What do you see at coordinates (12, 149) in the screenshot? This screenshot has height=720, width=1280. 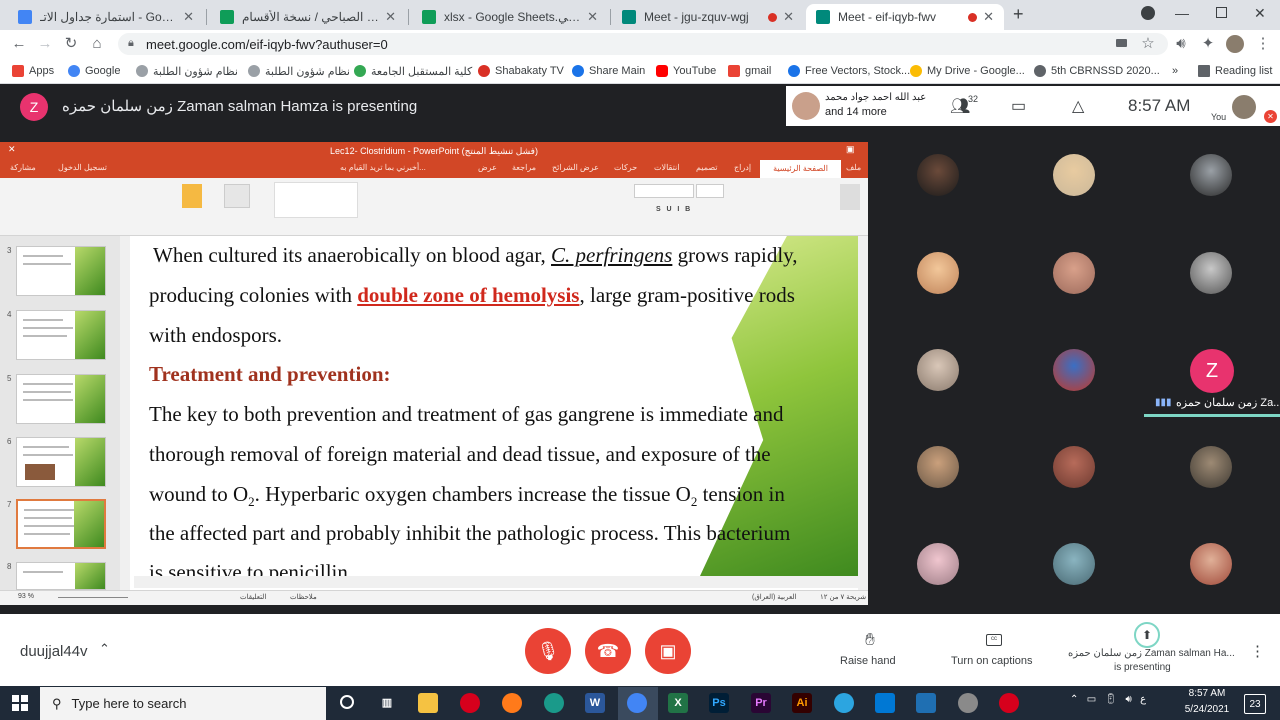 I see `ppt-close-icon: ✕` at bounding box center [12, 149].